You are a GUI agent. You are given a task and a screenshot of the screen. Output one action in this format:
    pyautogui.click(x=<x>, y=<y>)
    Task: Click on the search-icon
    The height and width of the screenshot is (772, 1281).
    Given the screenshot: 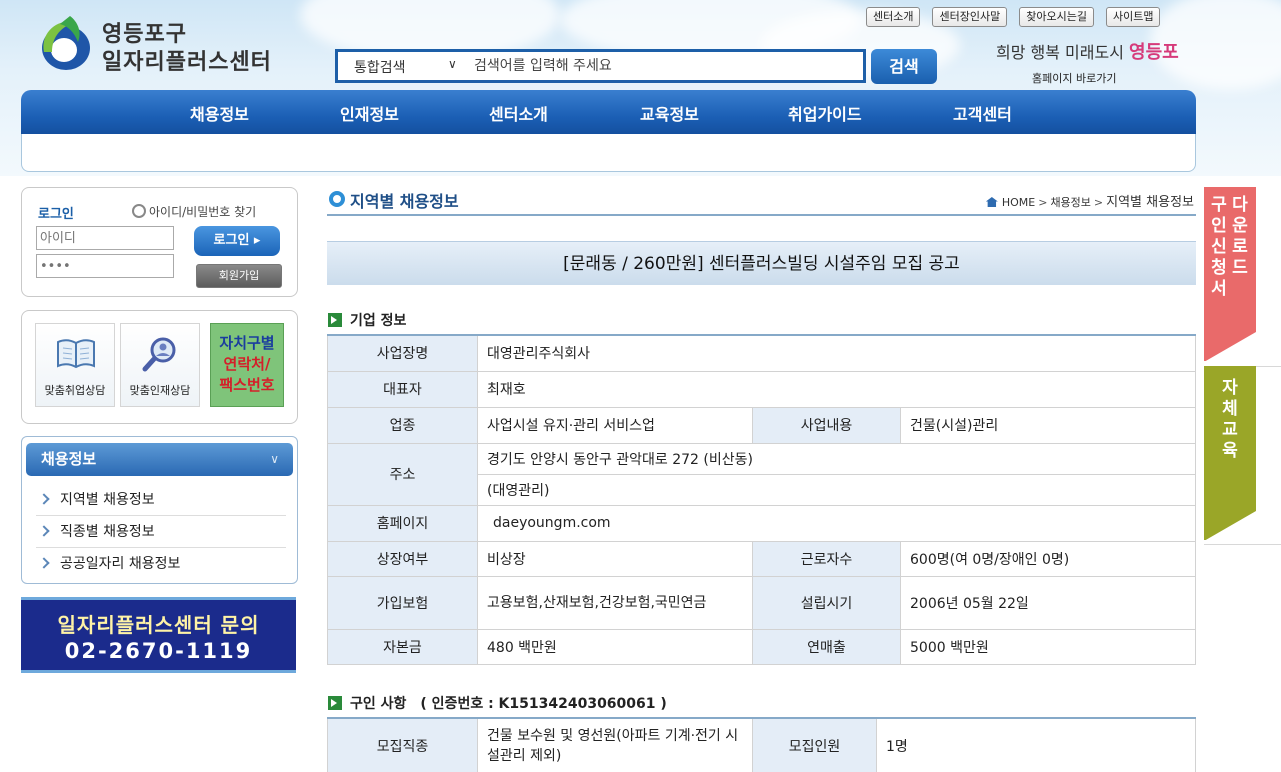 What is the action you would take?
    pyautogui.click(x=139, y=211)
    